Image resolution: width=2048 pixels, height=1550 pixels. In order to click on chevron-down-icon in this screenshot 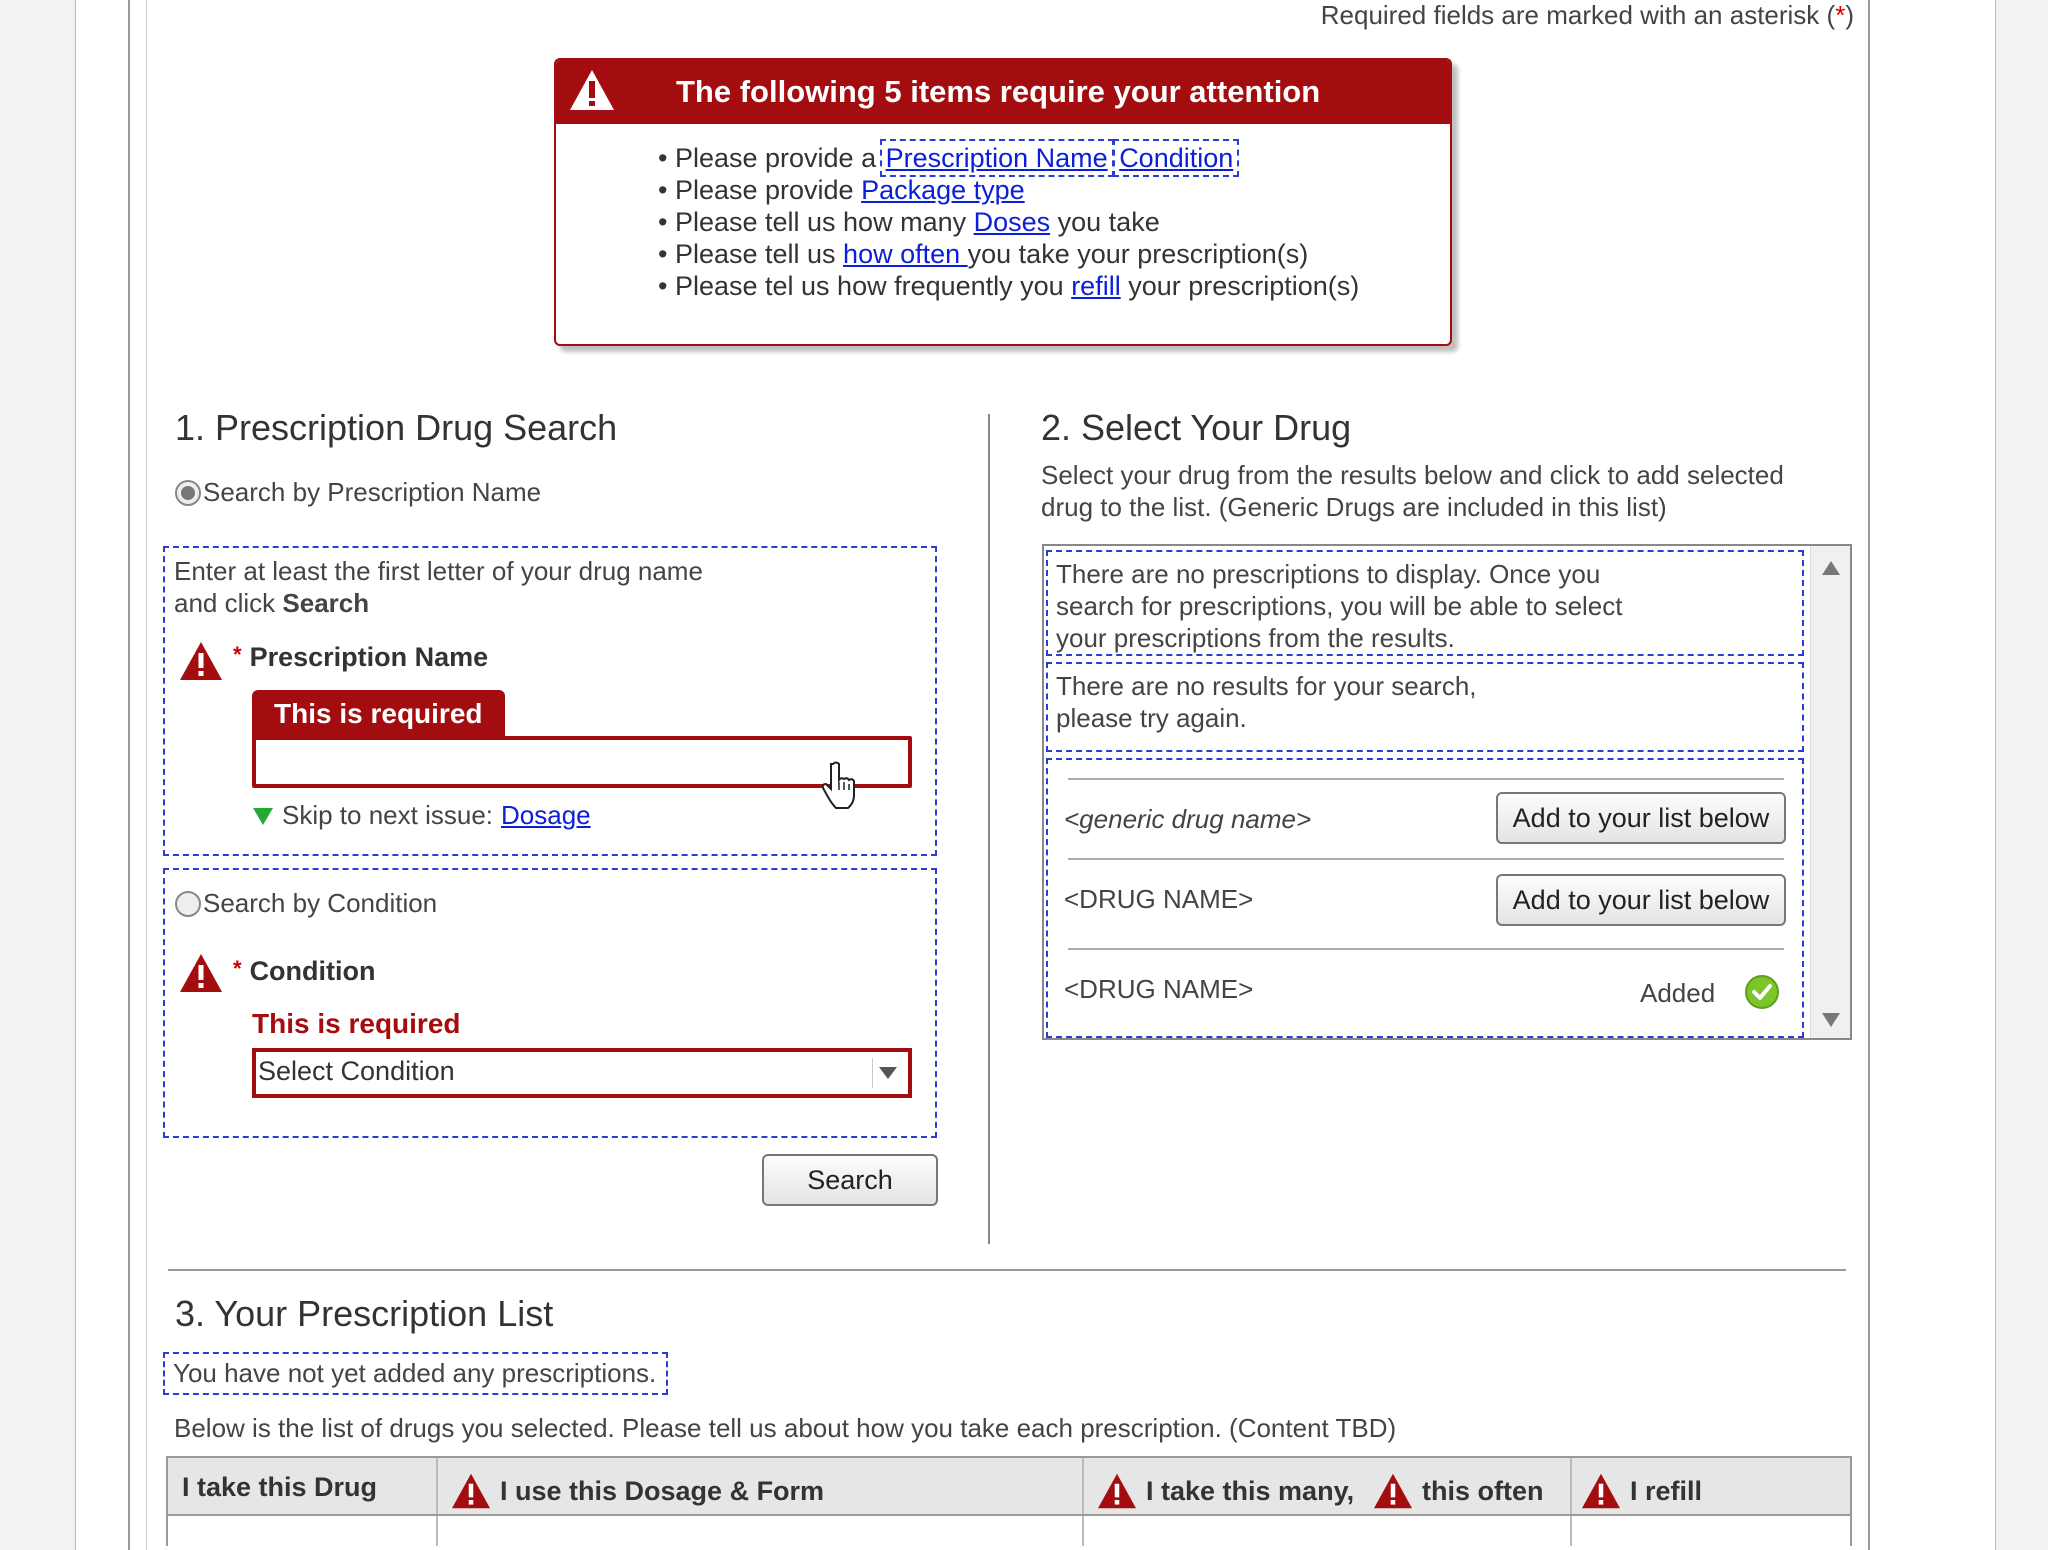, I will do `click(887, 1073)`.